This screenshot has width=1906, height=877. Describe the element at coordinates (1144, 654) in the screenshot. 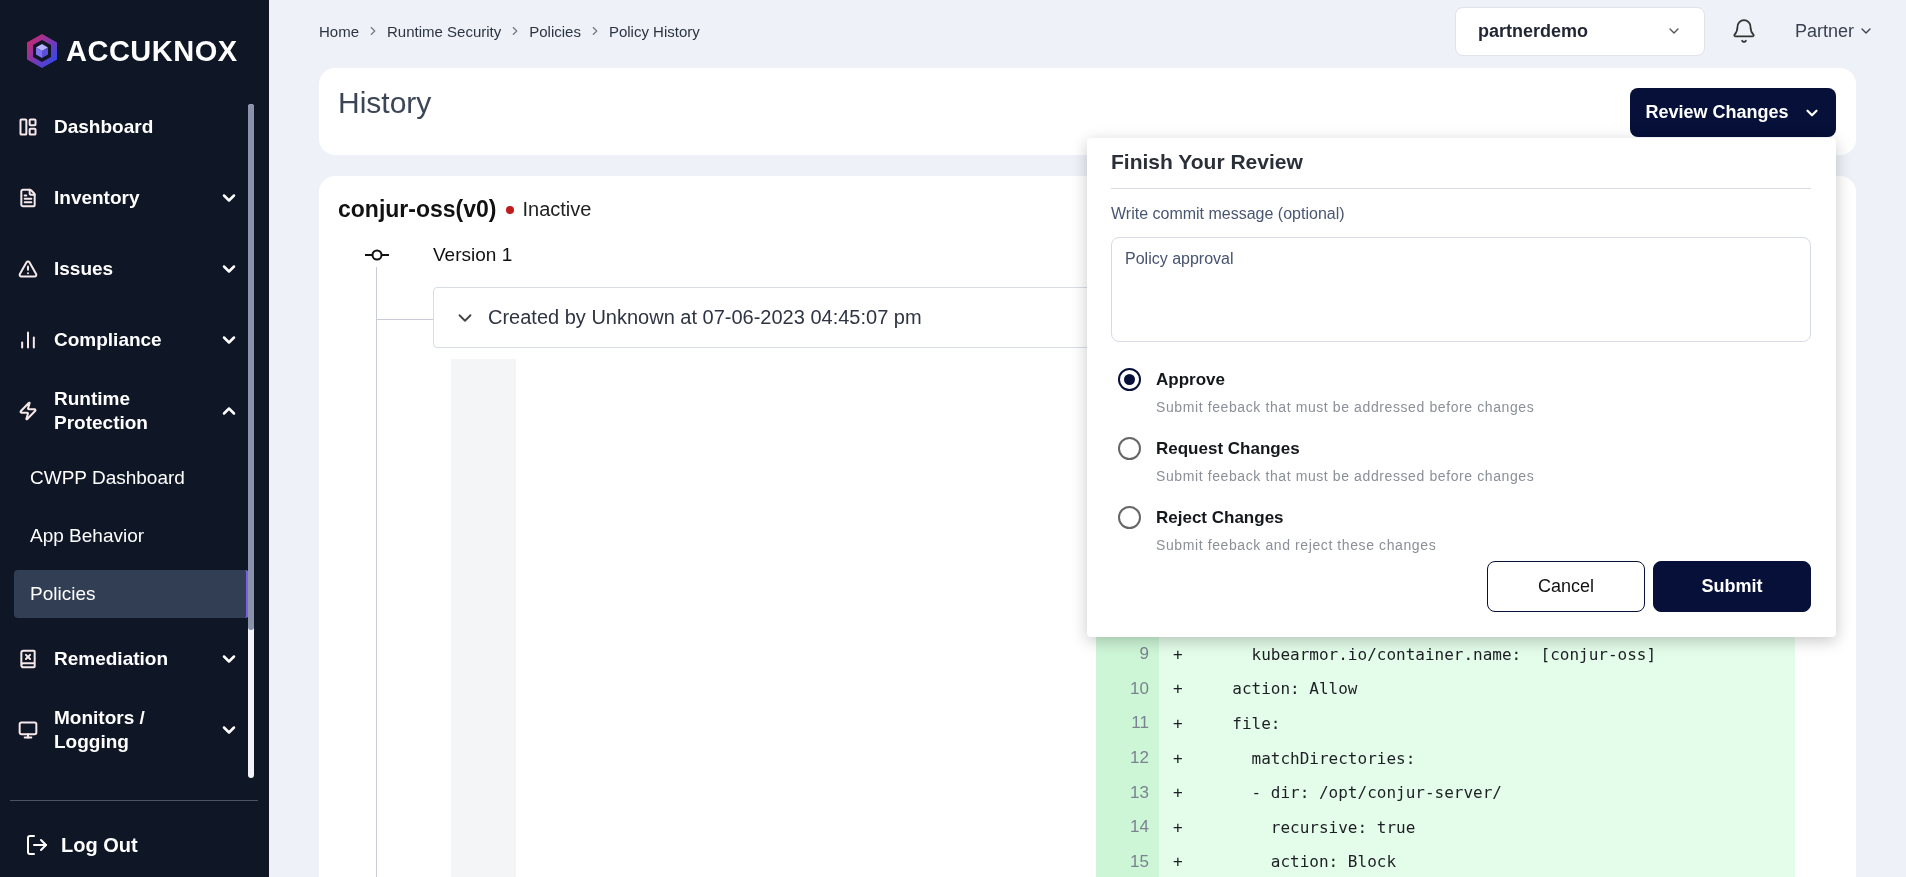

I see `line-number: 9` at that location.